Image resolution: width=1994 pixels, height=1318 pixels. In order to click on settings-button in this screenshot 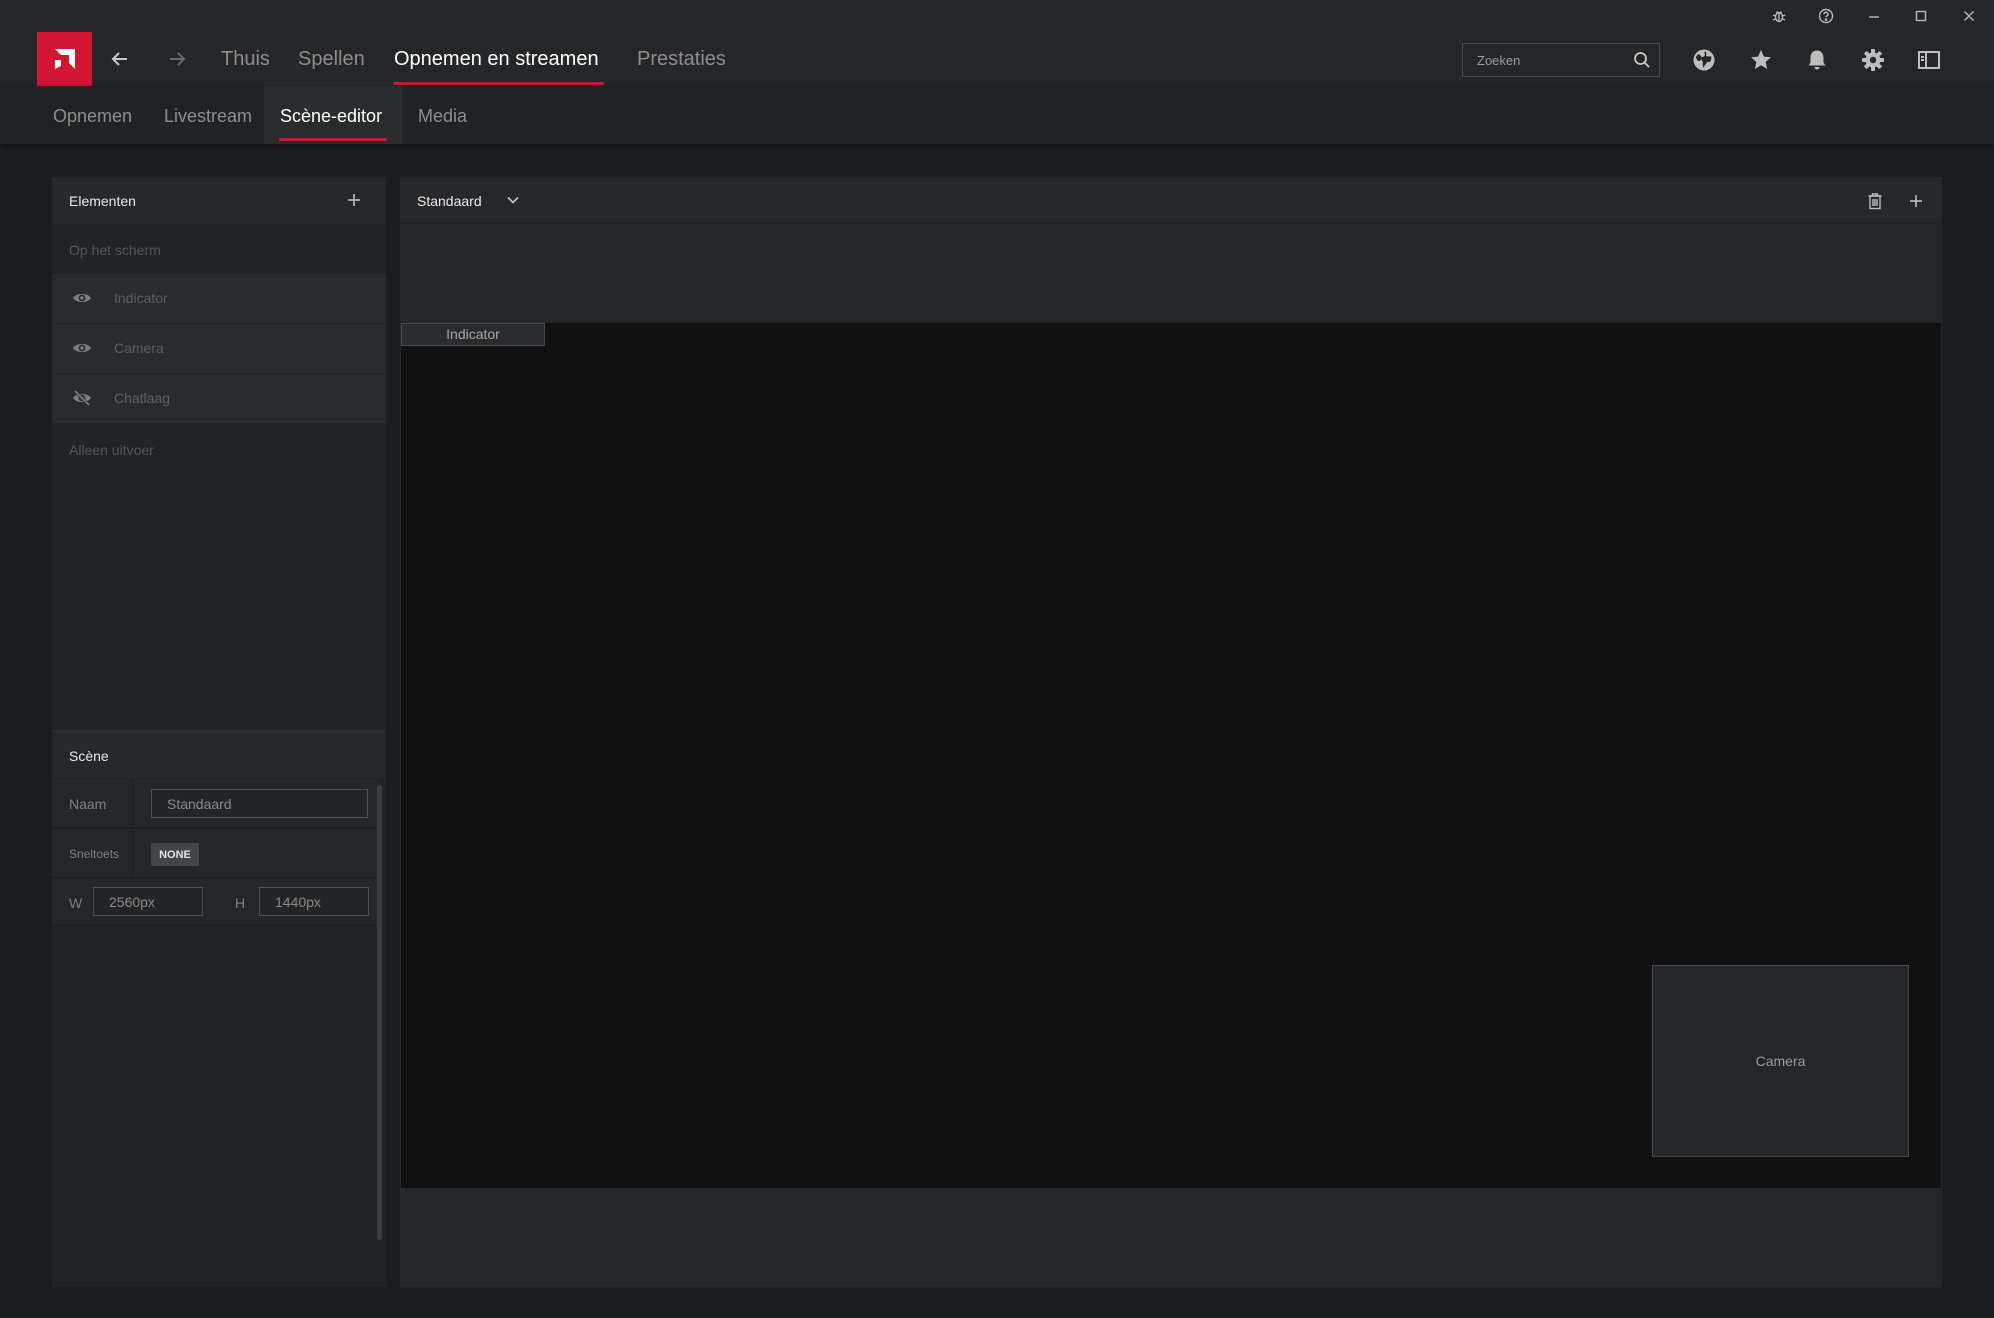, I will do `click(1873, 60)`.